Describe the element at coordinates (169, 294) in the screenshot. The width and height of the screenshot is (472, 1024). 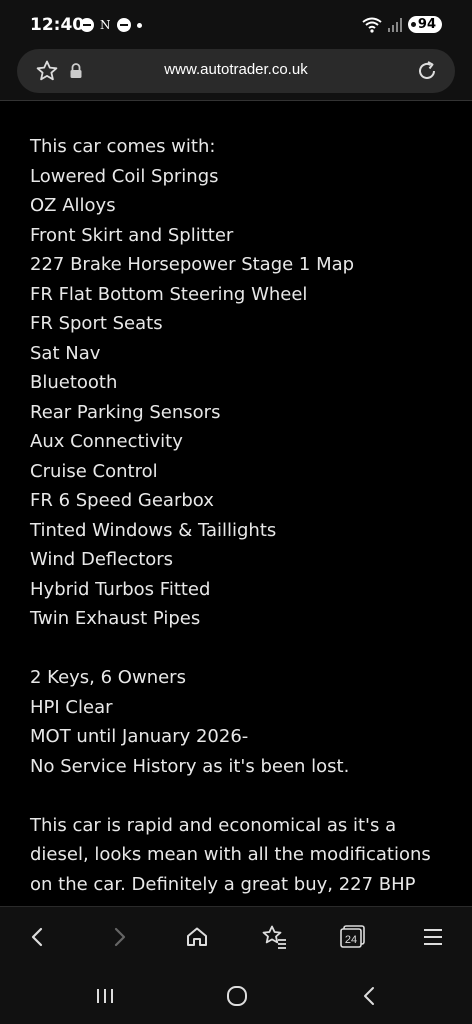
I see `feature-item: FR Flat Bottom Steering Wheel` at that location.